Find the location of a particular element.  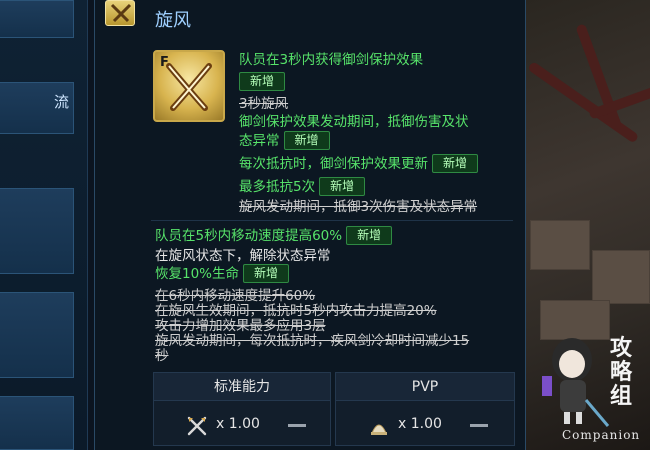

effect-line-text: 恢复10%生命 is located at coordinates (197, 274).